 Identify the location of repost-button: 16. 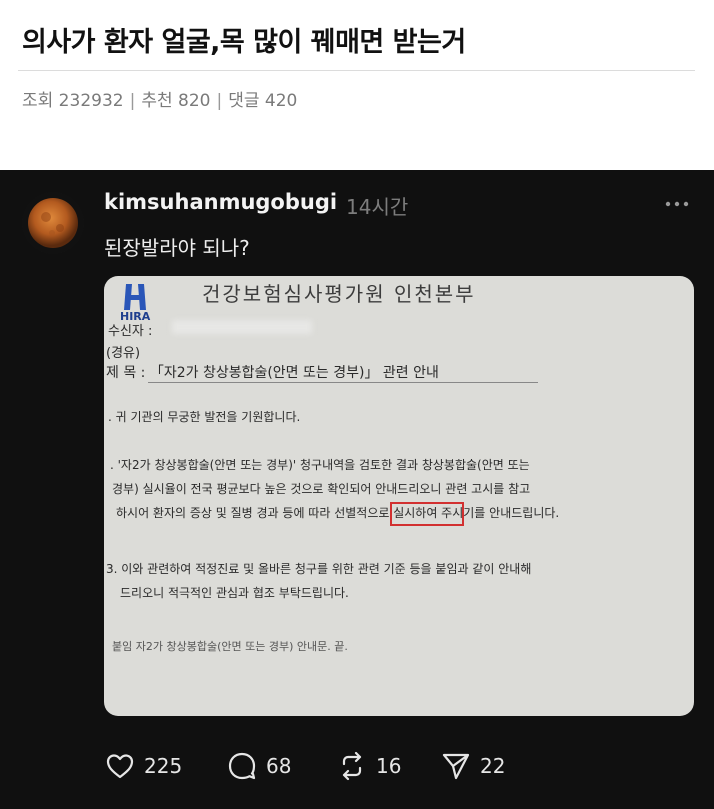
(368, 766).